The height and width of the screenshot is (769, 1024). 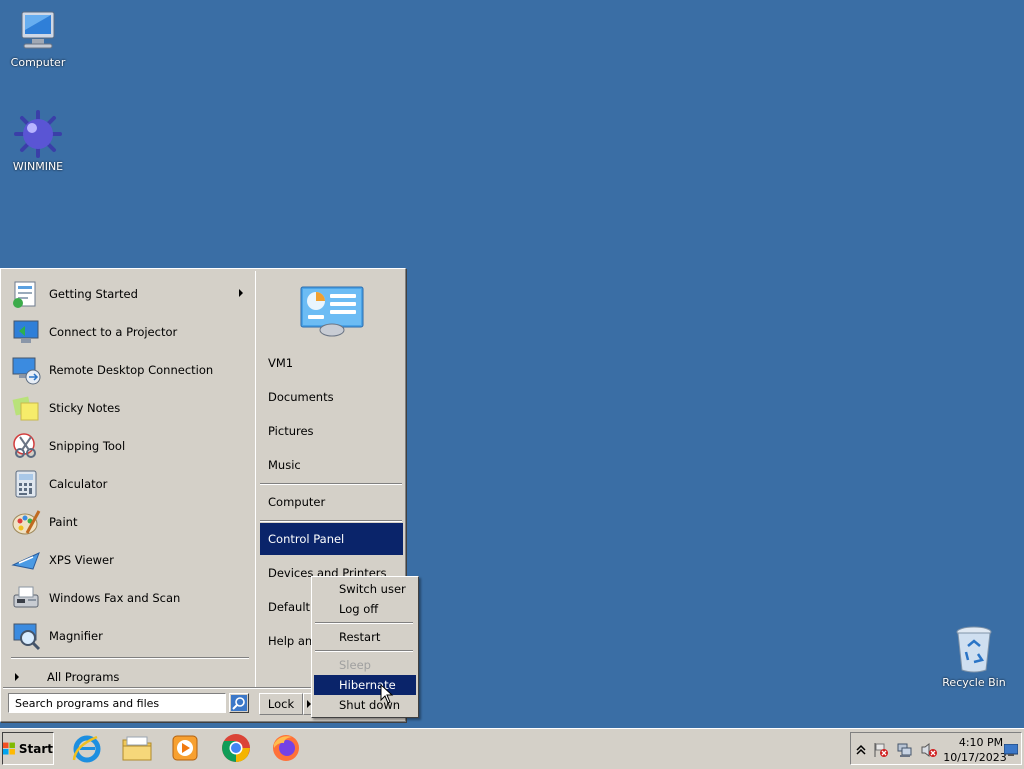 I want to click on tray-network, so click(x=905, y=750).